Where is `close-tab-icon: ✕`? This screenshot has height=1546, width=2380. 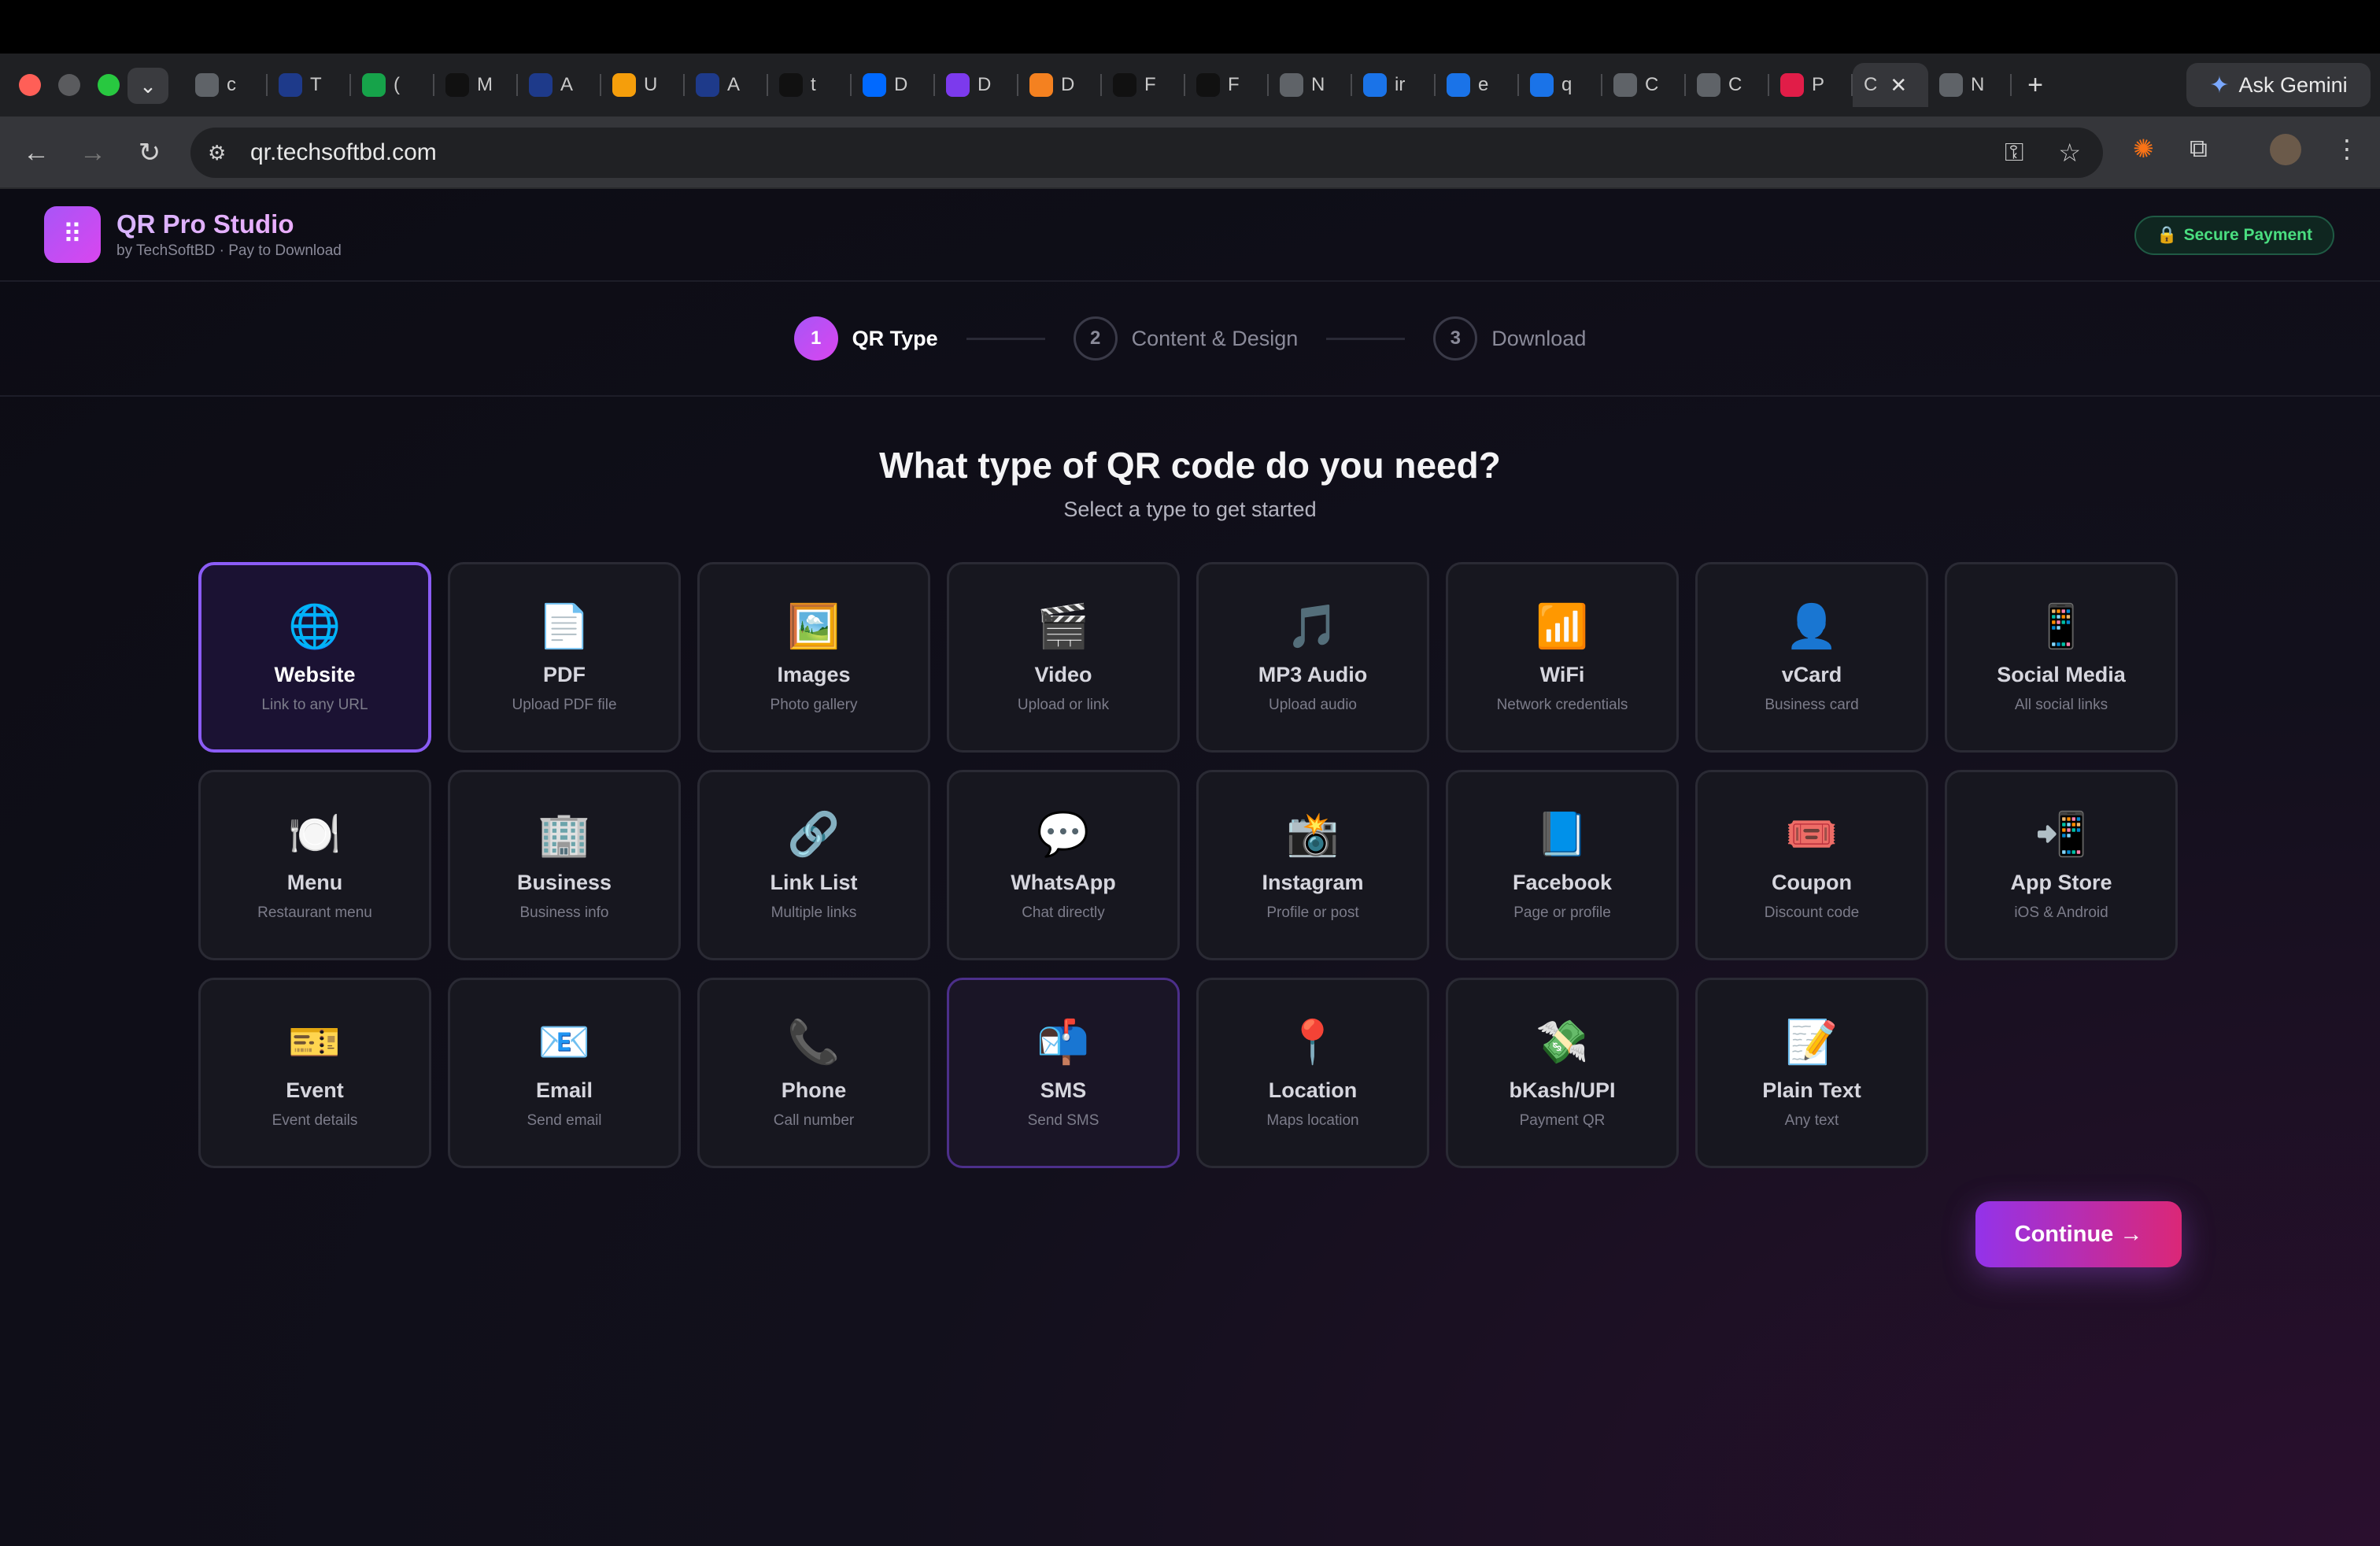
close-tab-icon: ✕ is located at coordinates (1898, 85).